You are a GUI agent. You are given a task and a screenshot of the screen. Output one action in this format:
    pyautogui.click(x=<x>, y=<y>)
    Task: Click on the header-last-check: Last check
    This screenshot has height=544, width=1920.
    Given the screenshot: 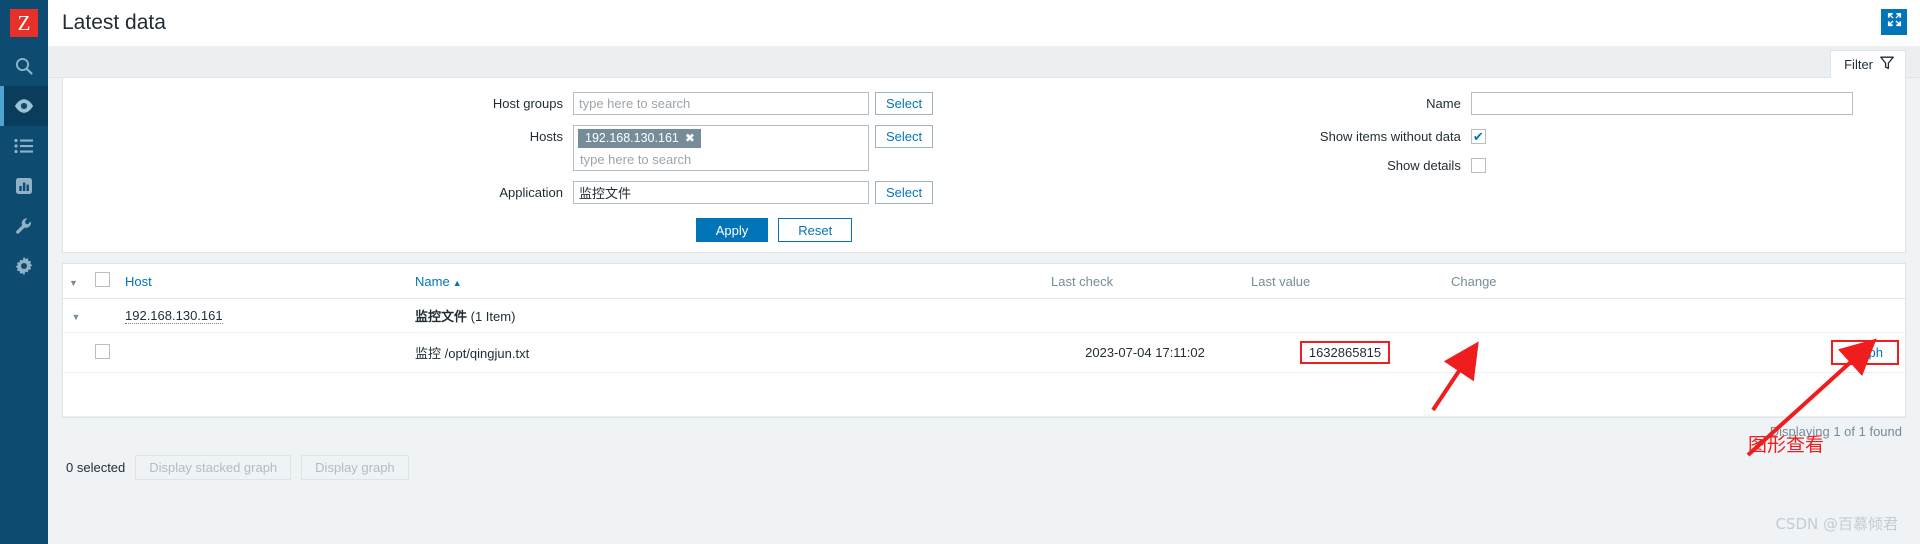 What is the action you would take?
    pyautogui.click(x=1145, y=281)
    